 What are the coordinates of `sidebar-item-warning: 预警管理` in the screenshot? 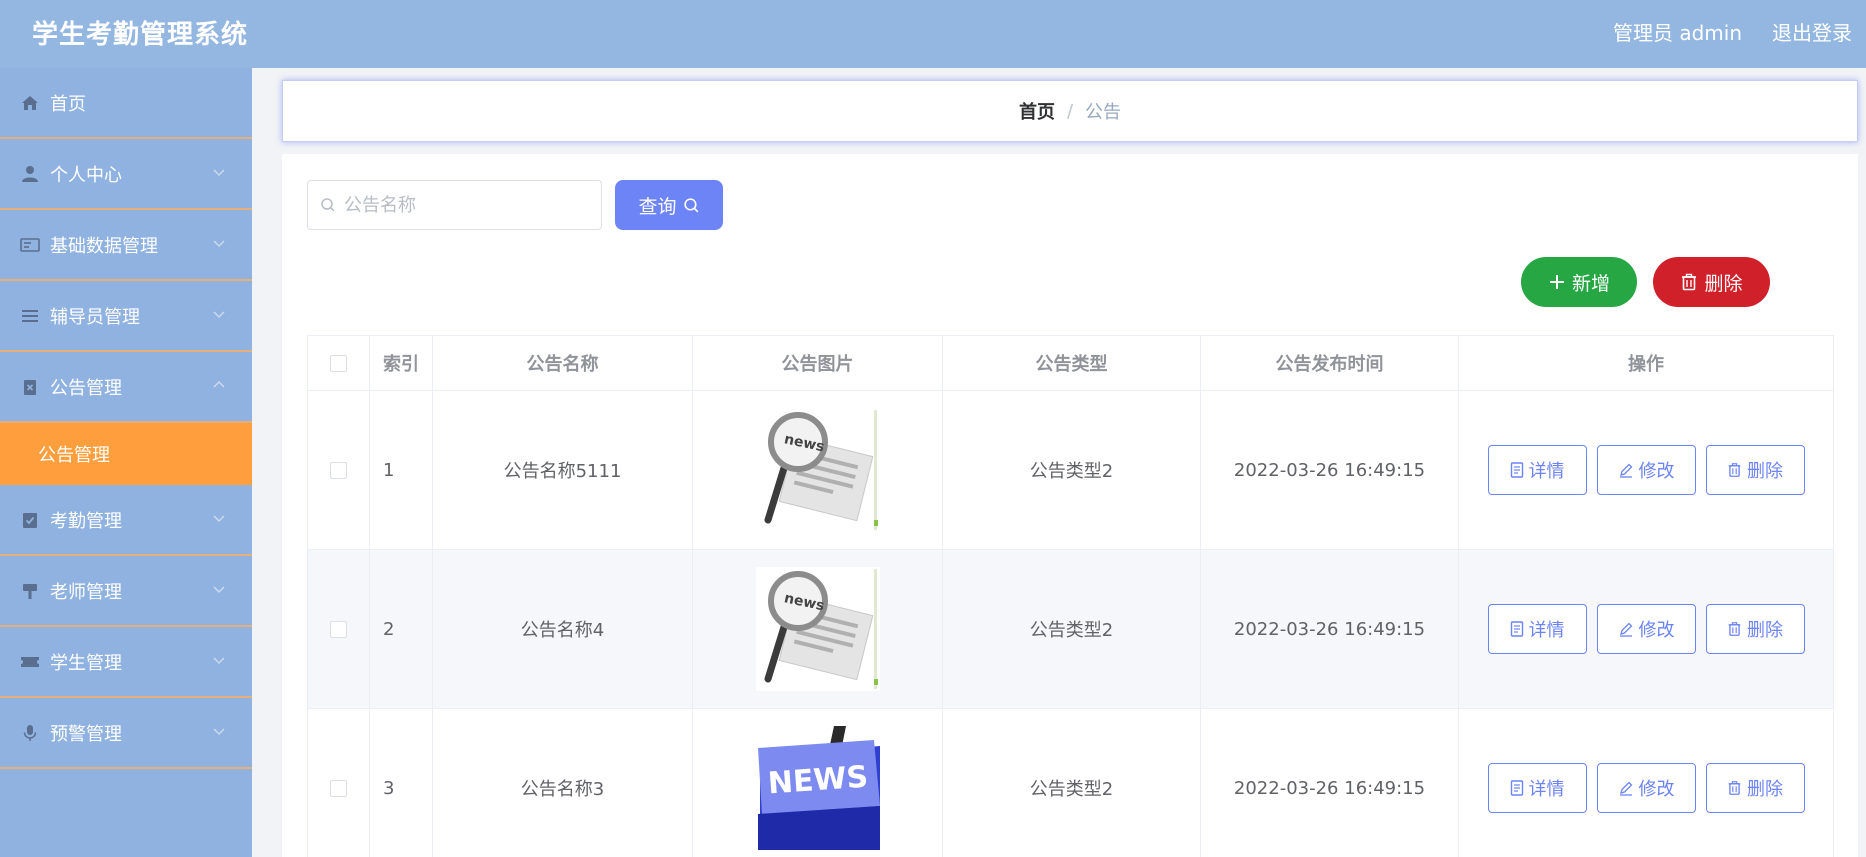 It's located at (126, 733).